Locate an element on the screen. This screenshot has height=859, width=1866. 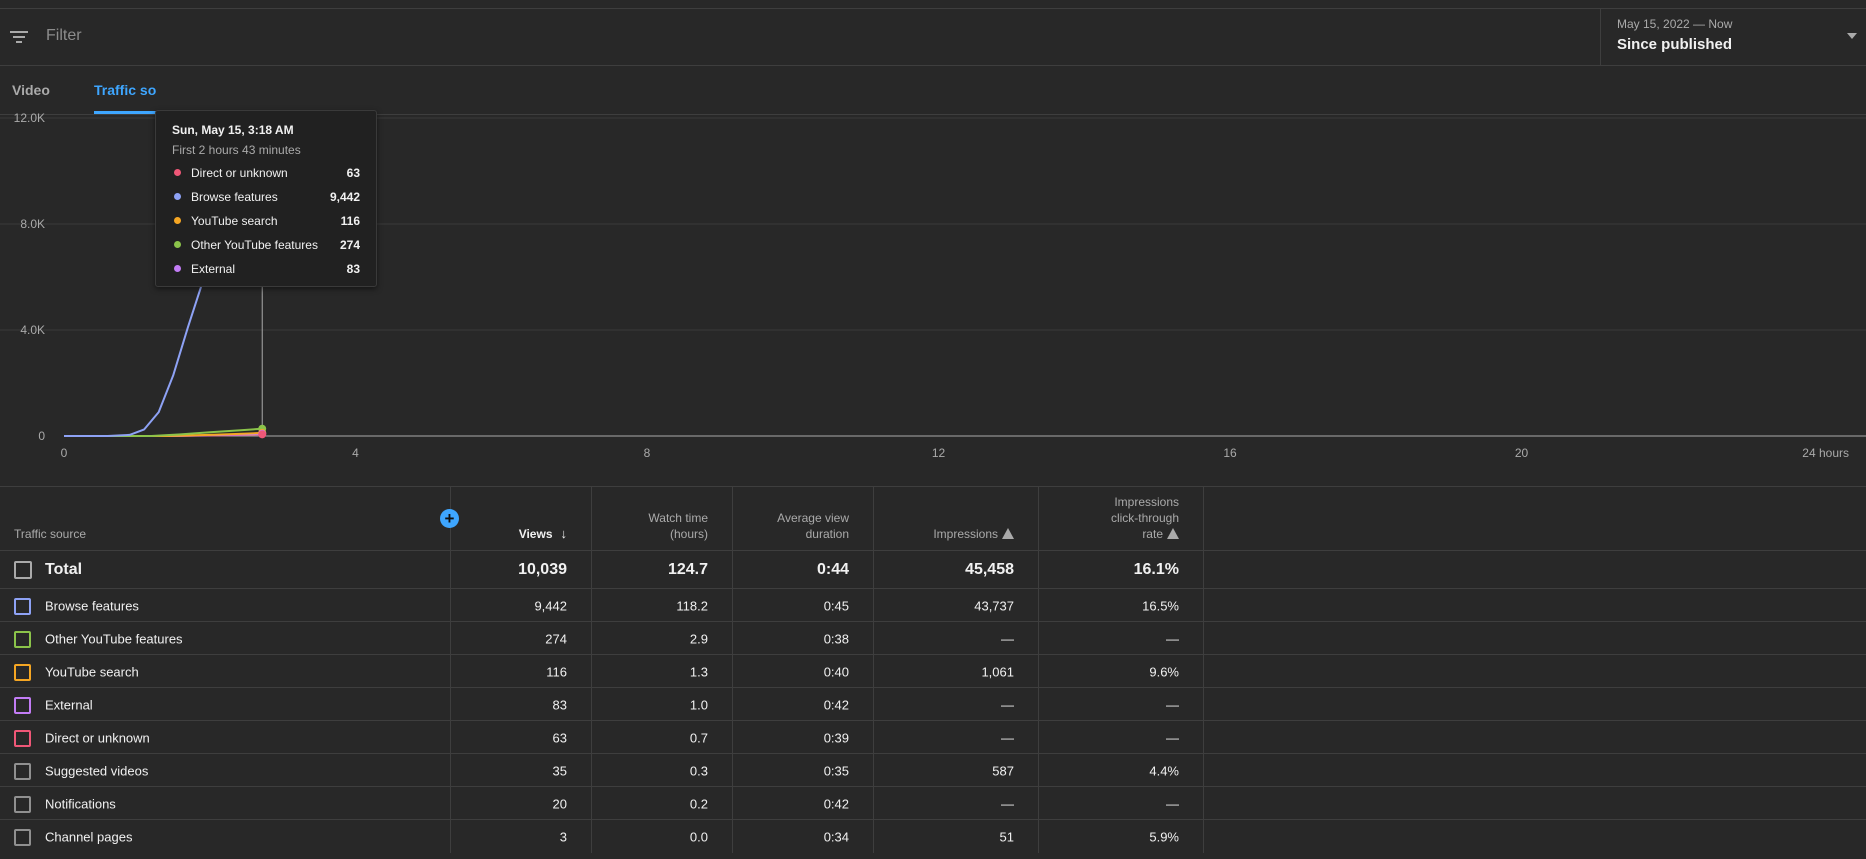
cell-traffic-source-value: Browse features is located at coordinates (92, 605).